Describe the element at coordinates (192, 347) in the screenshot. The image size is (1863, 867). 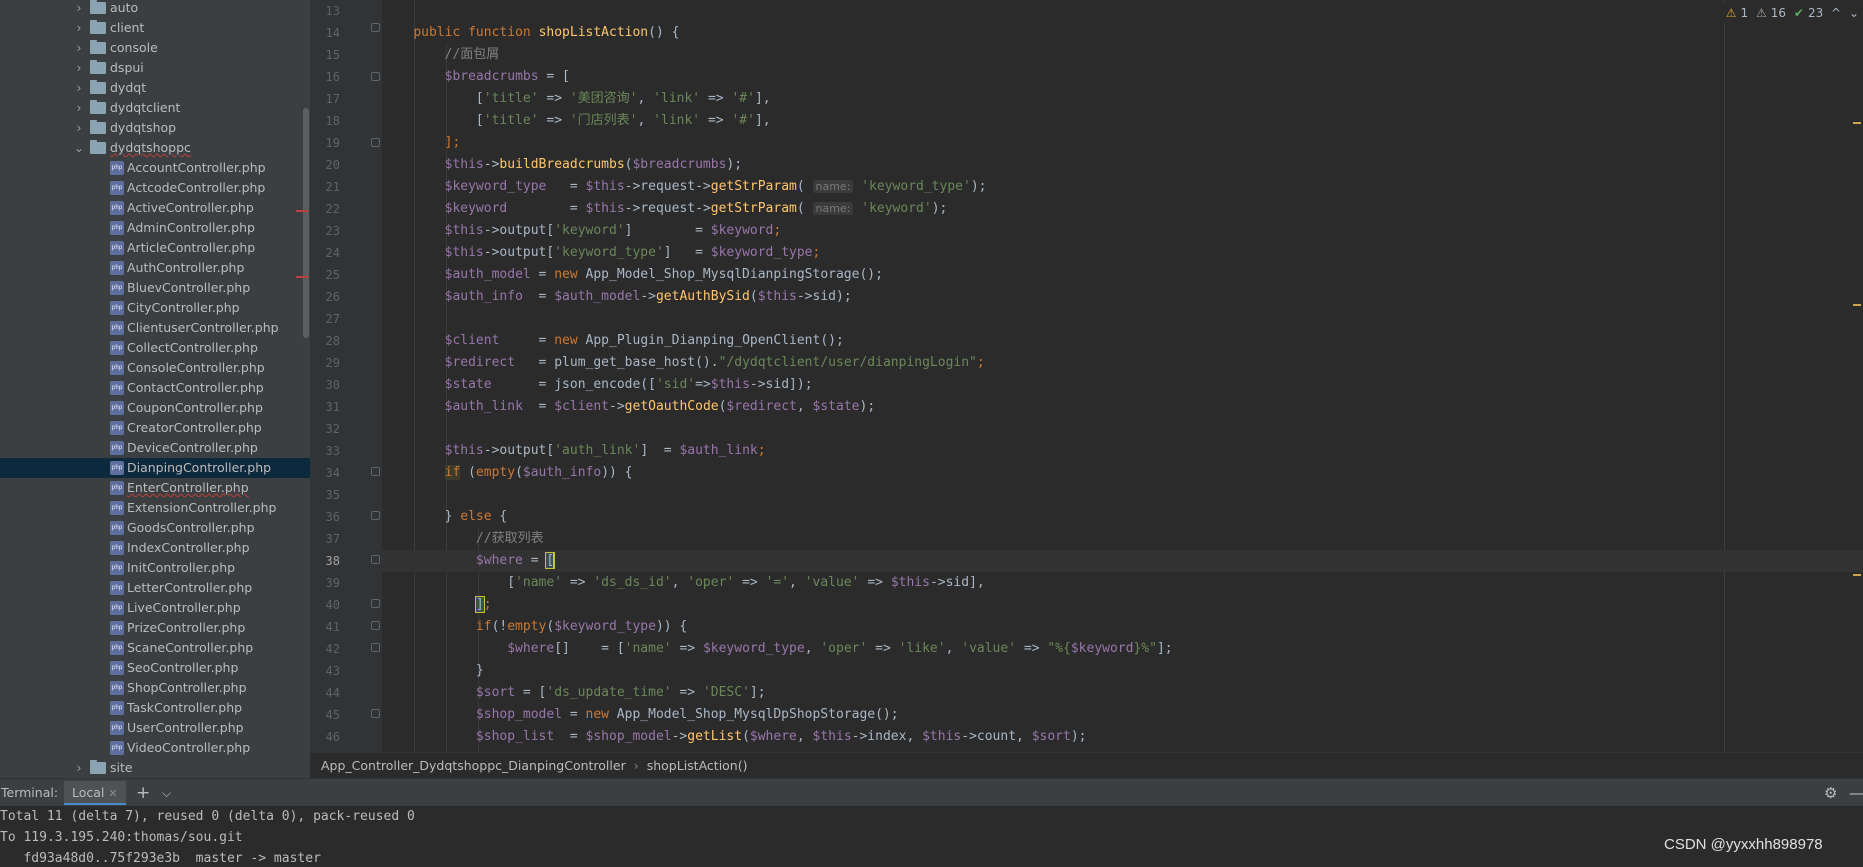
I see `tree-item-label: CollectController.php` at that location.